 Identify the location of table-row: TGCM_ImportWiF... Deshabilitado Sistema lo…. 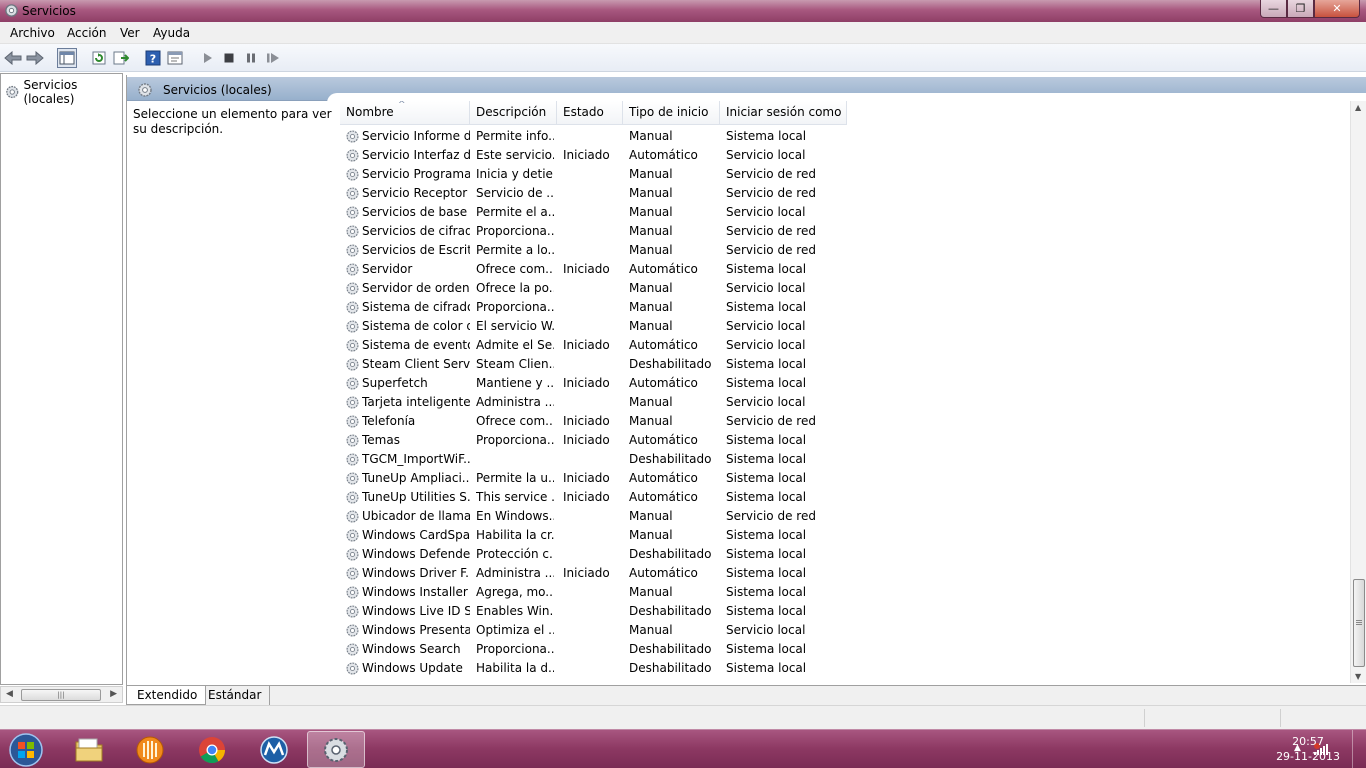
(845, 459).